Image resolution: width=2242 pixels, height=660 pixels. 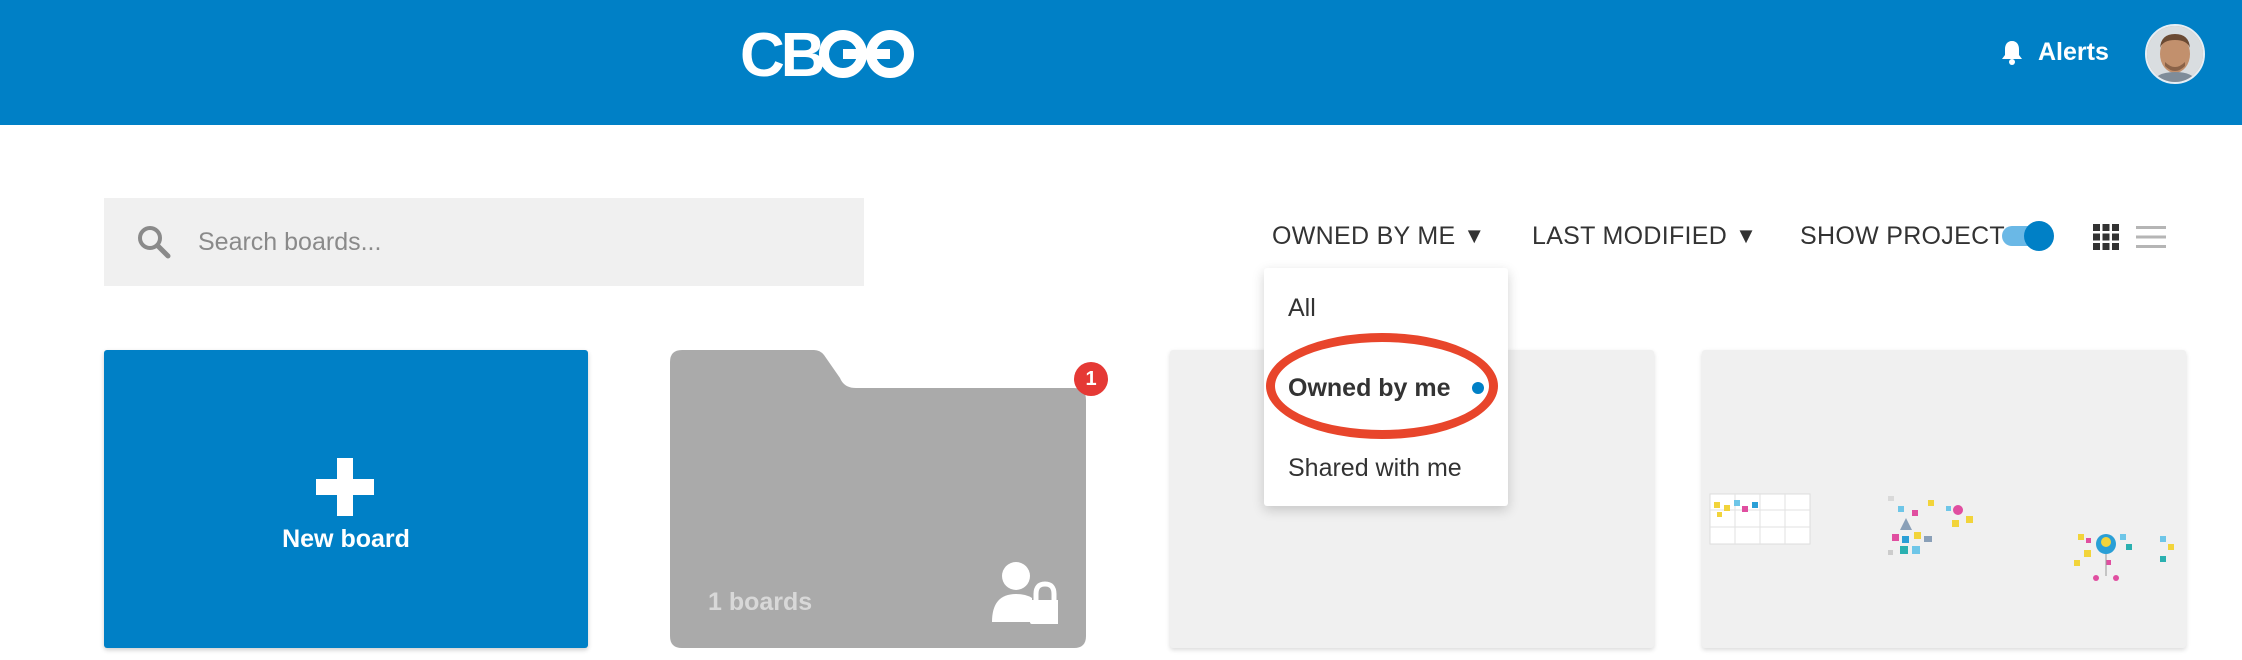 What do you see at coordinates (1941, 537) in the screenshot?
I see `board-thumbnail` at bounding box center [1941, 537].